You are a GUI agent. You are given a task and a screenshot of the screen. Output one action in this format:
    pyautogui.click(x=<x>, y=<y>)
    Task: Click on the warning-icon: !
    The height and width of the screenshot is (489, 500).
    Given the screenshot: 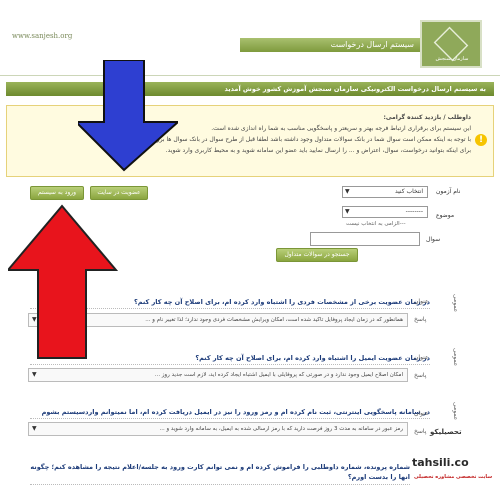 What is the action you would take?
    pyautogui.click(x=481, y=140)
    